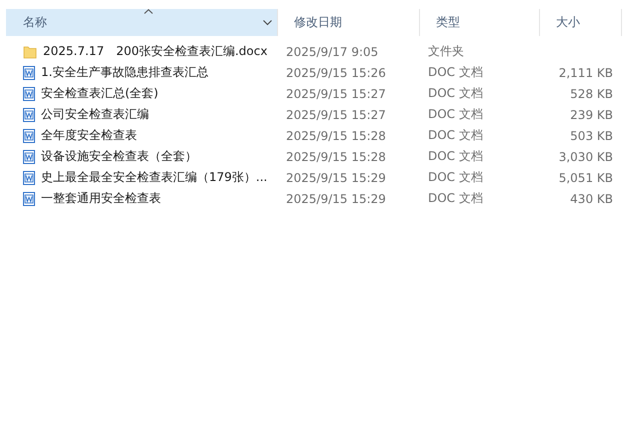 The image size is (628, 447). What do you see at coordinates (581, 22) in the screenshot?
I see `column-header: 大小` at bounding box center [581, 22].